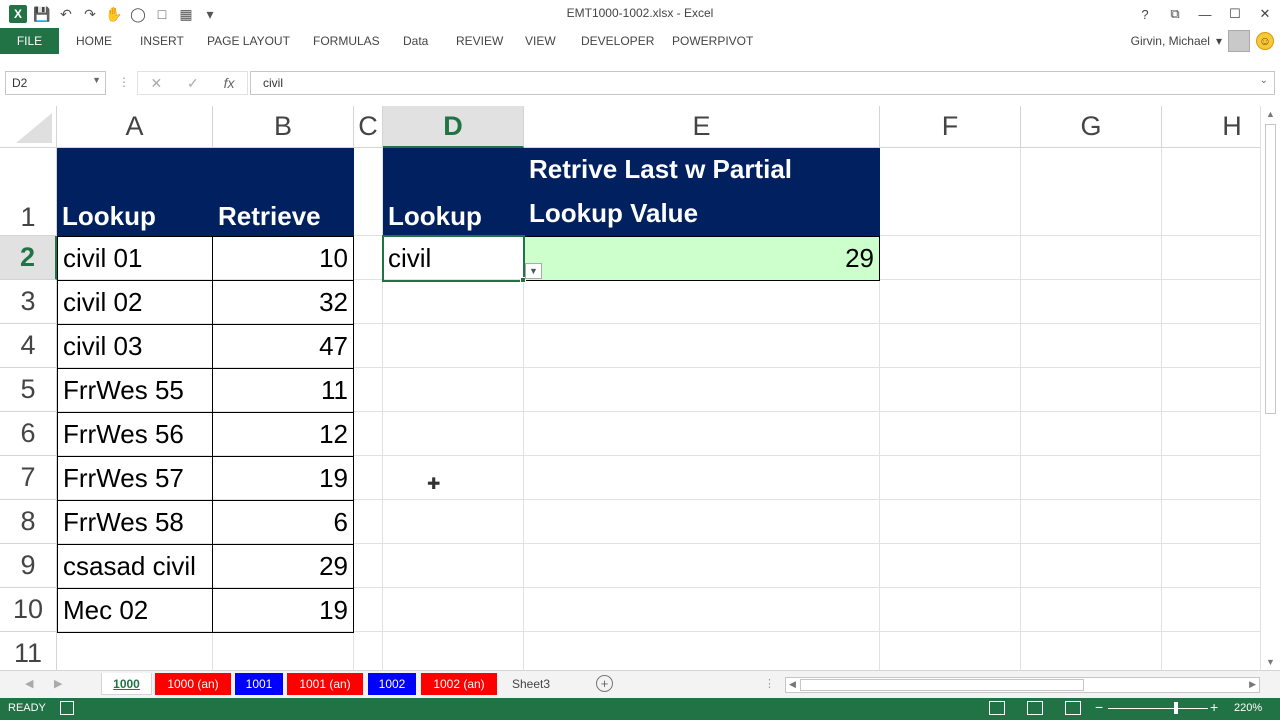 The image size is (1280, 720). What do you see at coordinates (346, 41) in the screenshot?
I see `tab-formulas: FORMULAS` at bounding box center [346, 41].